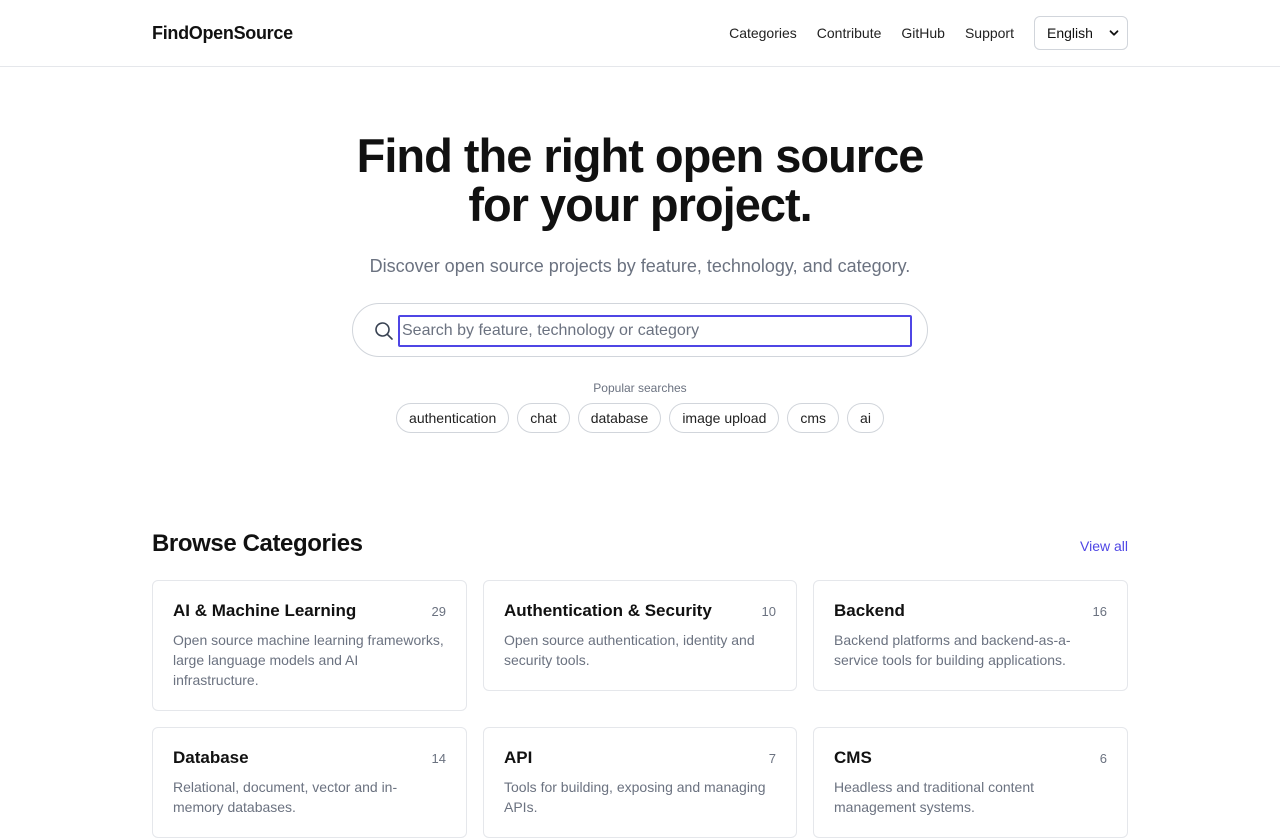  I want to click on nav-link-github: GitHub, so click(923, 33).